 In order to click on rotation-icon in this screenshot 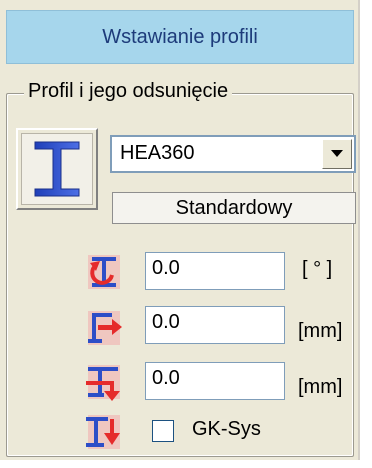, I will do `click(104, 272)`.